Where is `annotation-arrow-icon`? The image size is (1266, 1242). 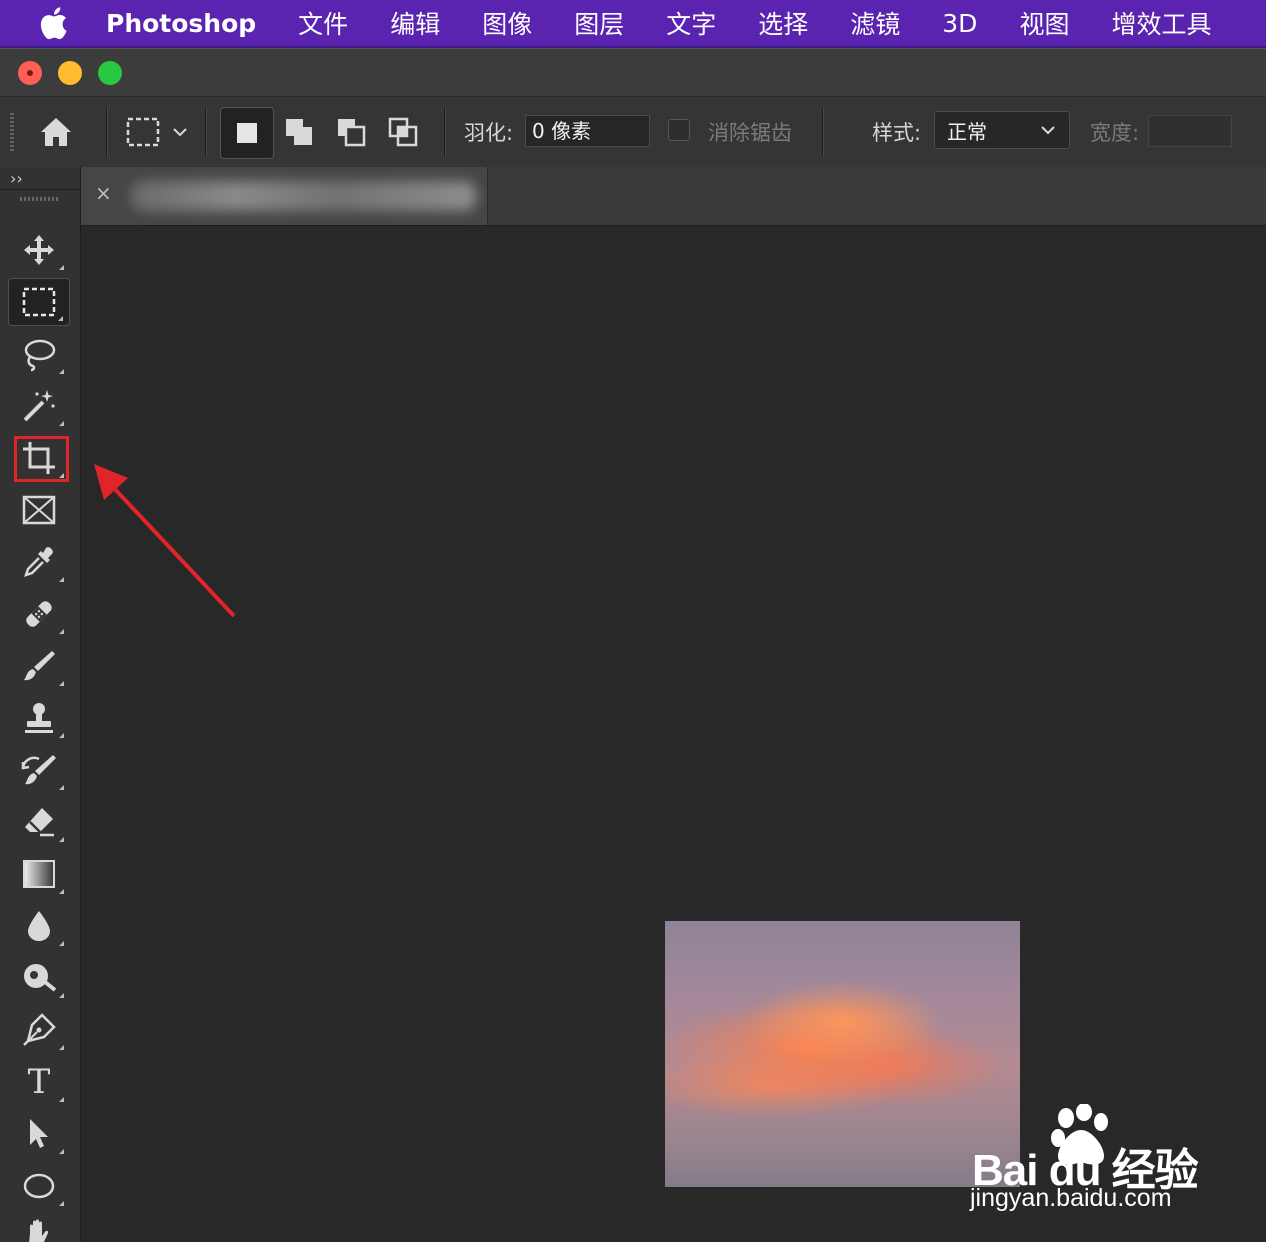
annotation-arrow-icon is located at coordinates (165, 541).